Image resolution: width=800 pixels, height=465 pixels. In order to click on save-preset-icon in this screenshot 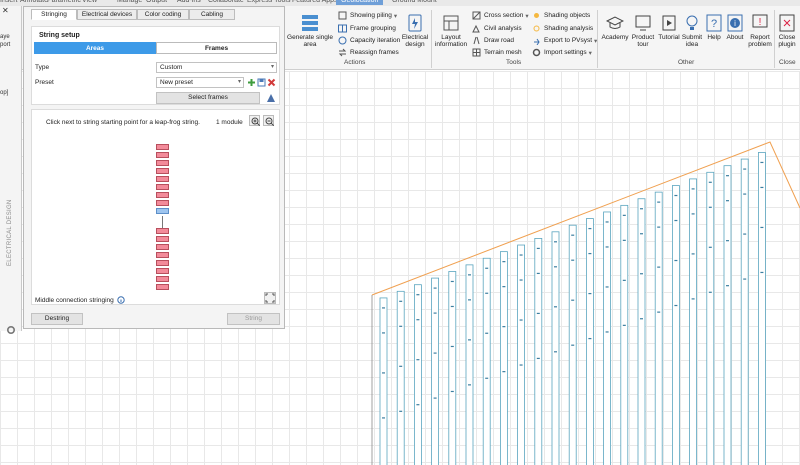, I will do `click(261, 82)`.